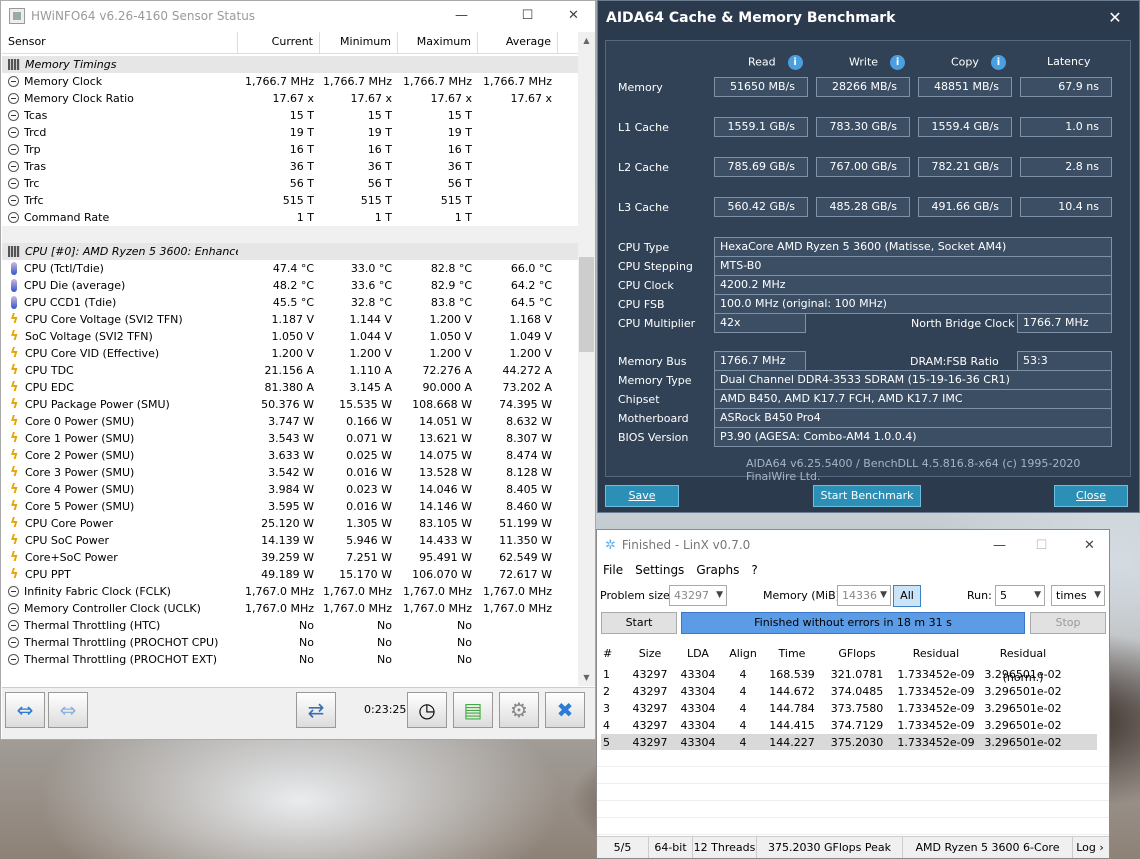 Image resolution: width=1140 pixels, height=859 pixels. Describe the element at coordinates (14, 268) in the screenshot. I see `thermometer-icon` at that location.